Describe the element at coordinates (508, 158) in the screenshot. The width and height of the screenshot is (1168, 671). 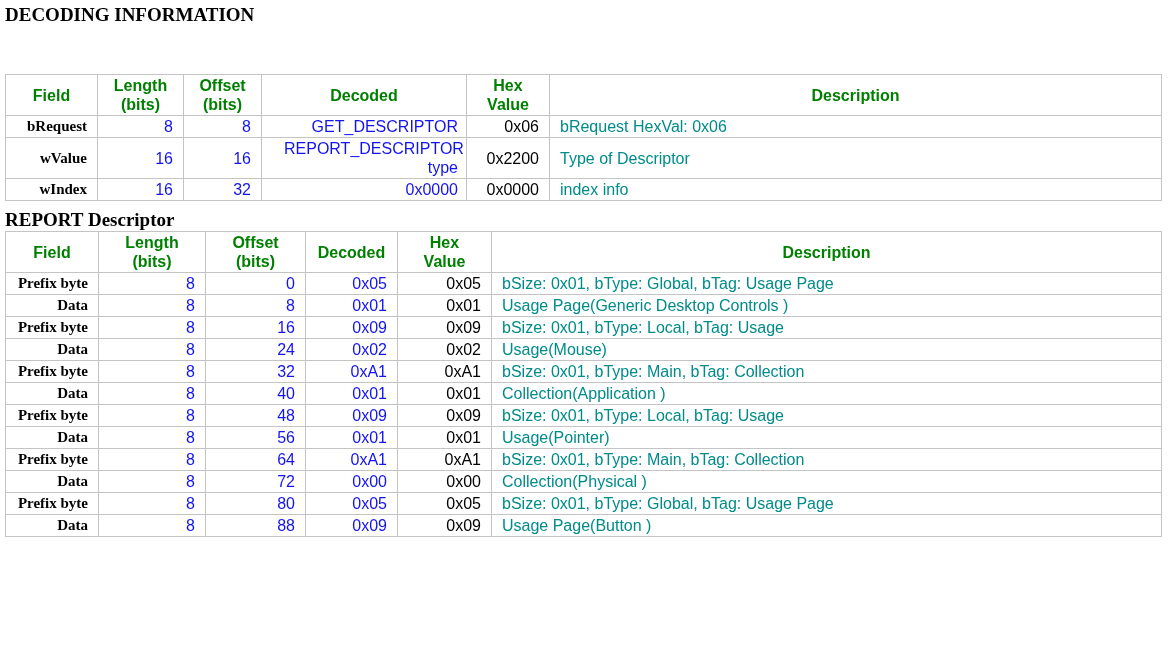
I see `table-cell: 0x2200` at that location.